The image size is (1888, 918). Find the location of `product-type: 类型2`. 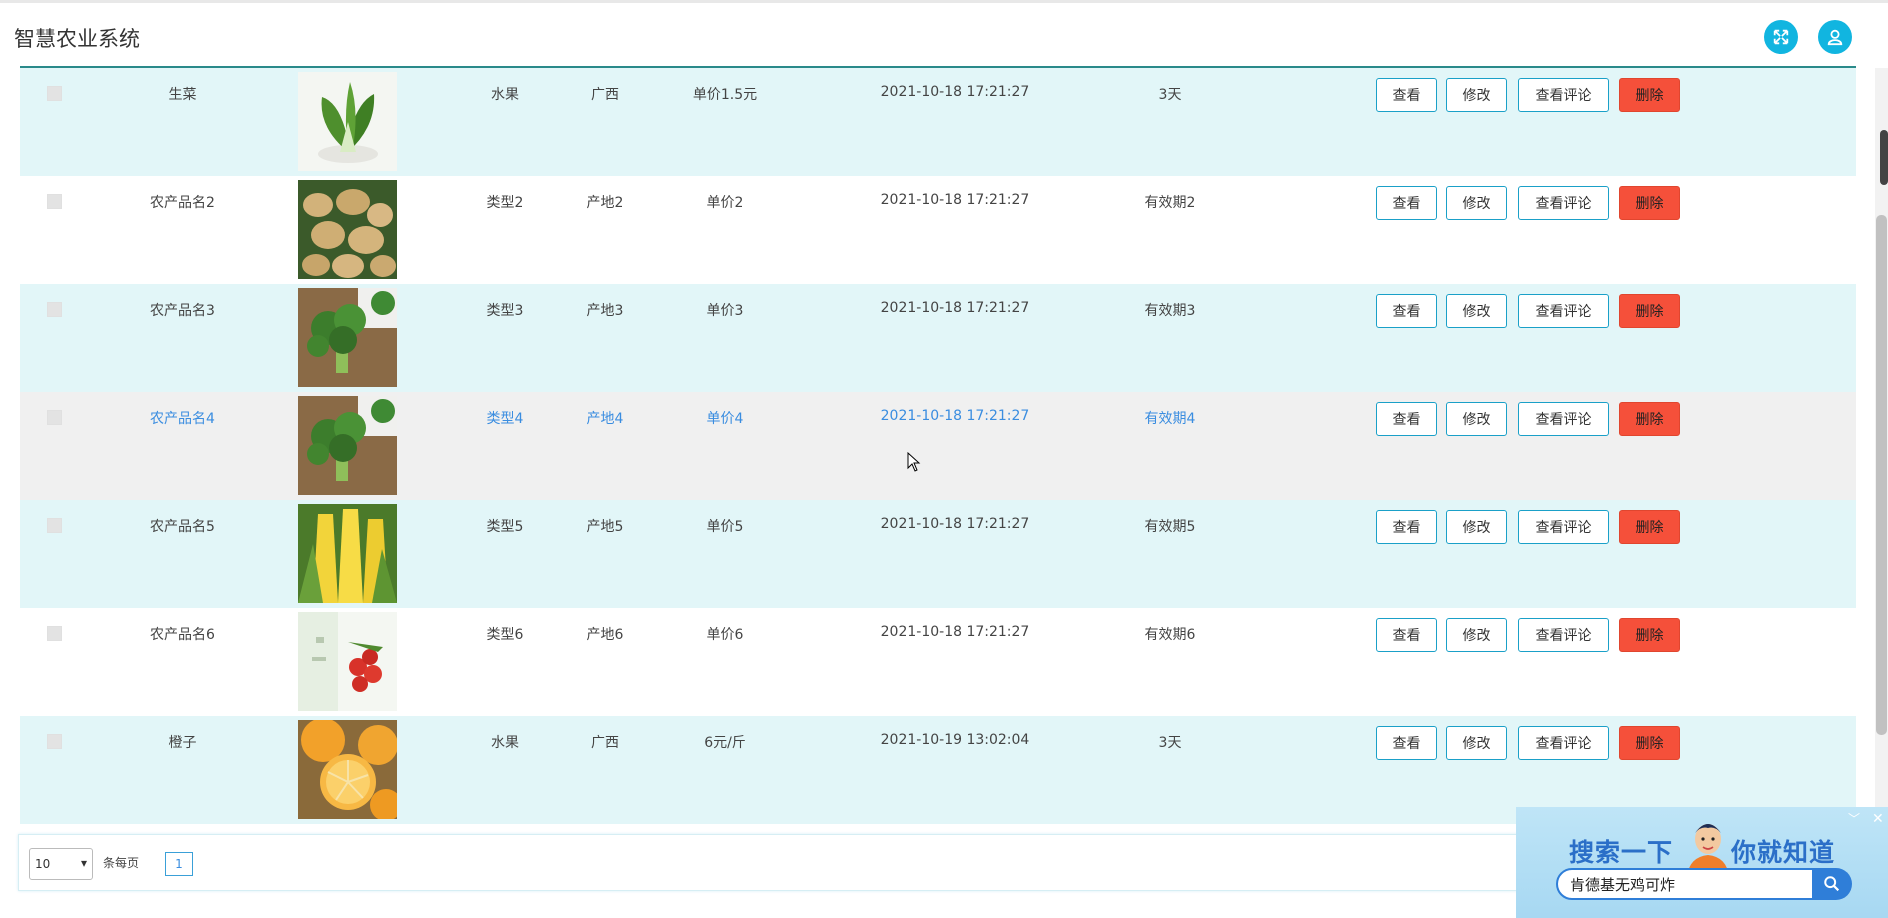

product-type: 类型2 is located at coordinates (505, 203).